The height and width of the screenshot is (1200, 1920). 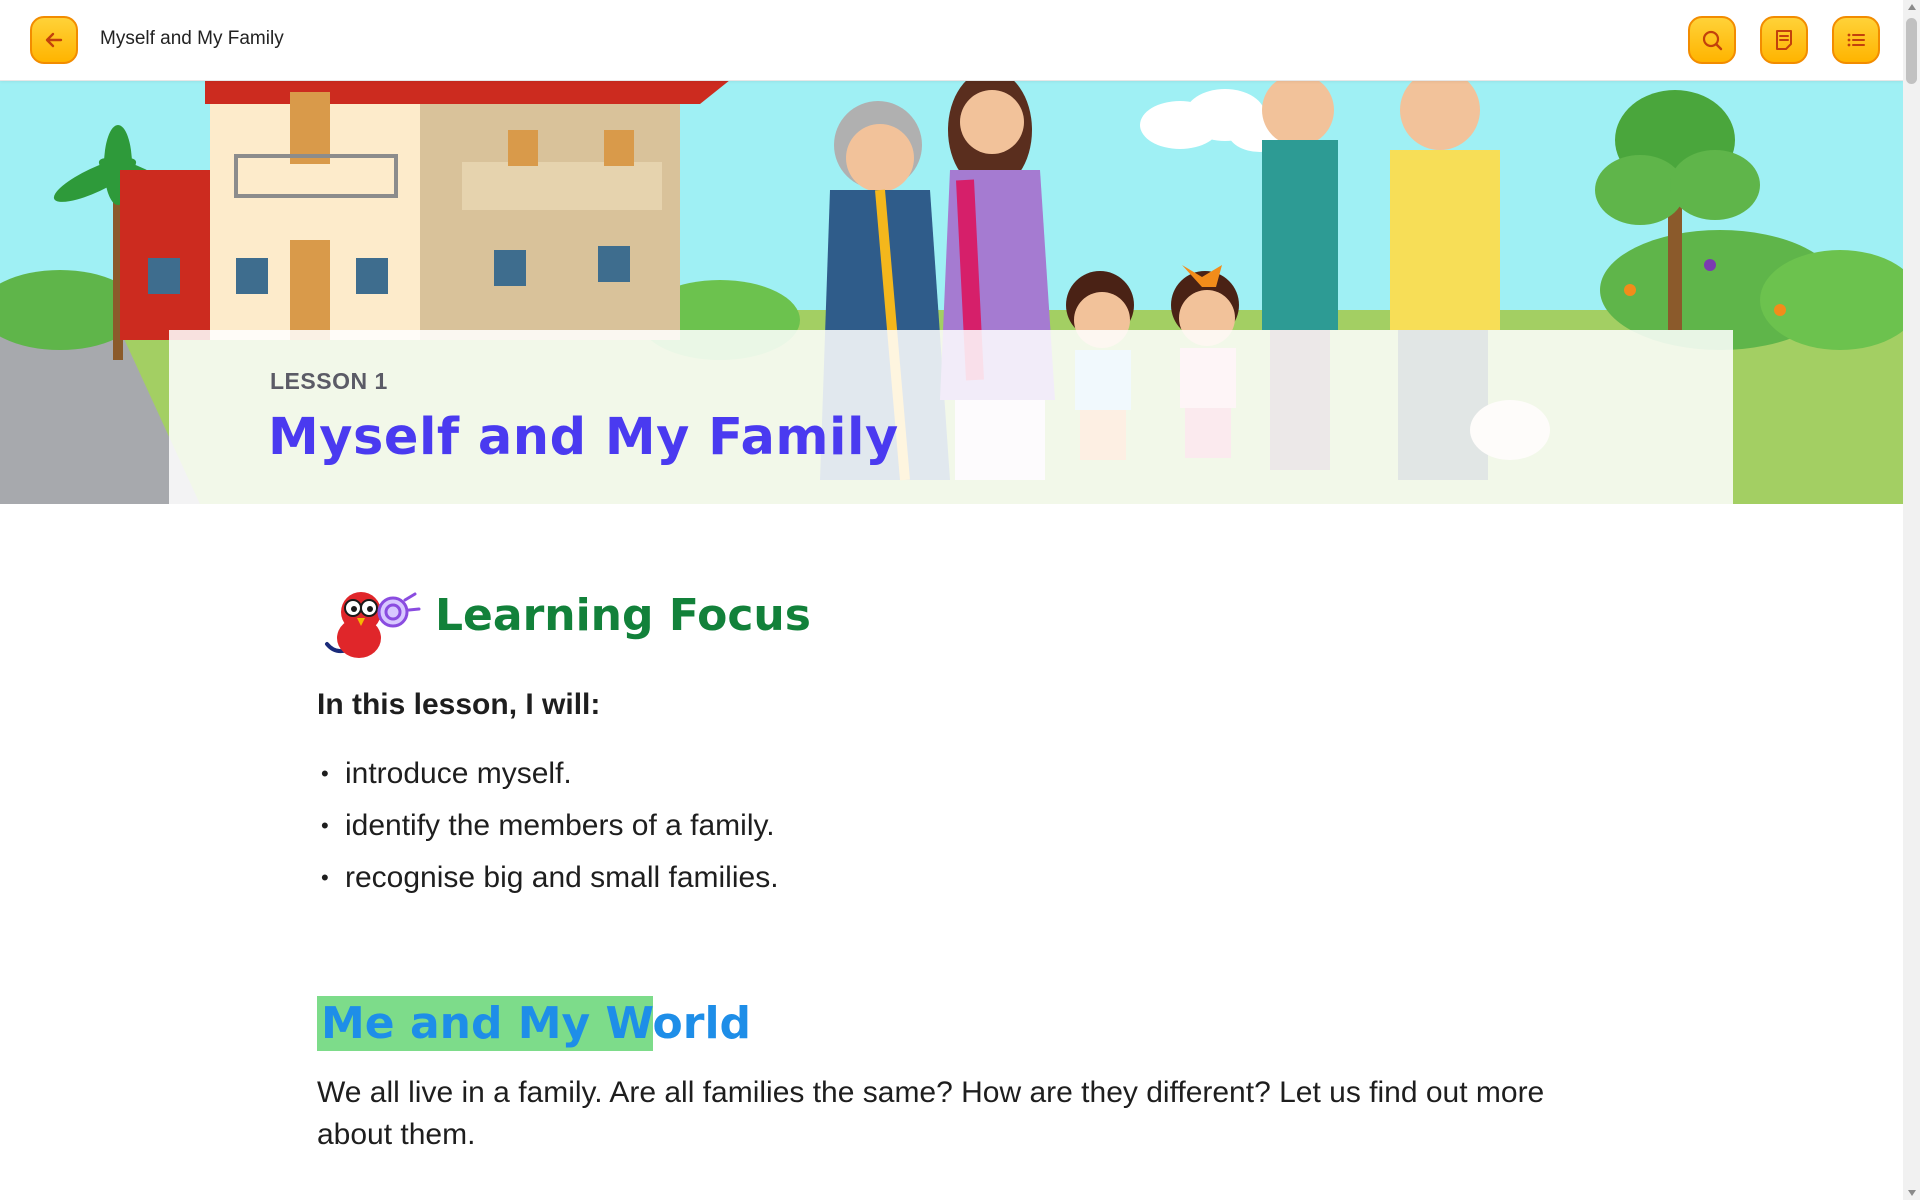 I want to click on scroll-up-icon, so click(x=1912, y=7).